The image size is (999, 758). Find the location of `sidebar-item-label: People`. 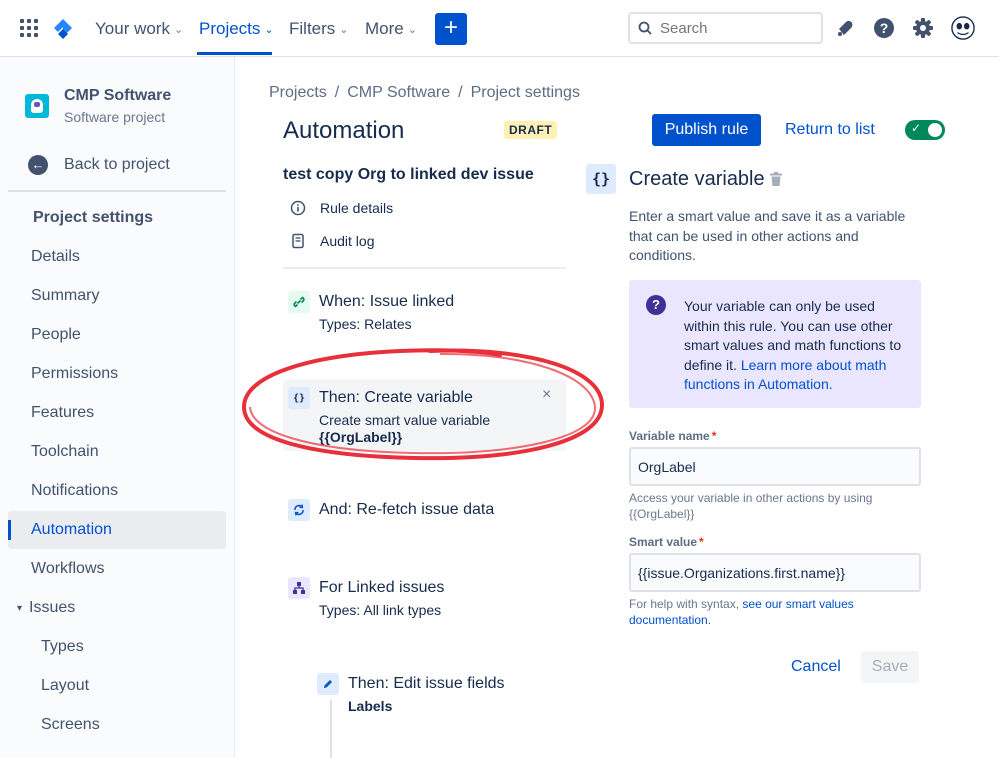

sidebar-item-label: People is located at coordinates (56, 334).